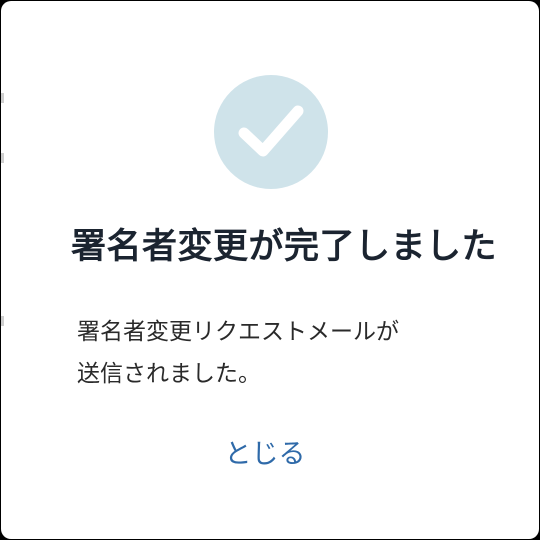 Image resolution: width=540 pixels, height=540 pixels. What do you see at coordinates (287, 353) in the screenshot?
I see `dialog-message: 署名者変更リクエストメールが 送信されました。` at bounding box center [287, 353].